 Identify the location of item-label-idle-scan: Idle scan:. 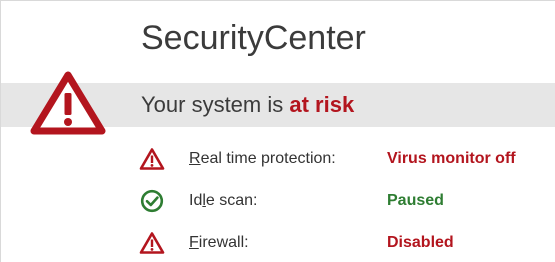
(223, 201).